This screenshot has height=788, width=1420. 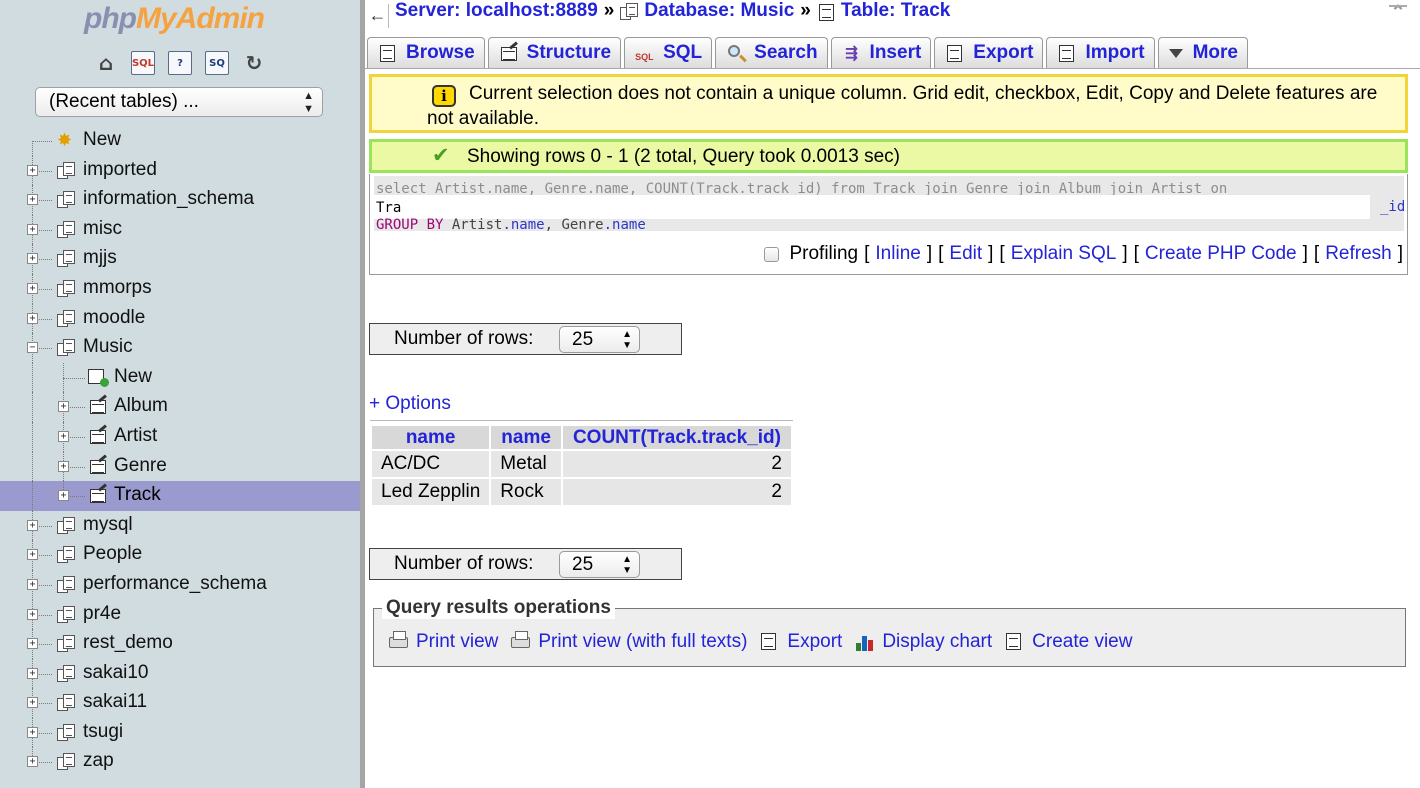 What do you see at coordinates (1068, 642) in the screenshot?
I see `create-view-link: Create view` at bounding box center [1068, 642].